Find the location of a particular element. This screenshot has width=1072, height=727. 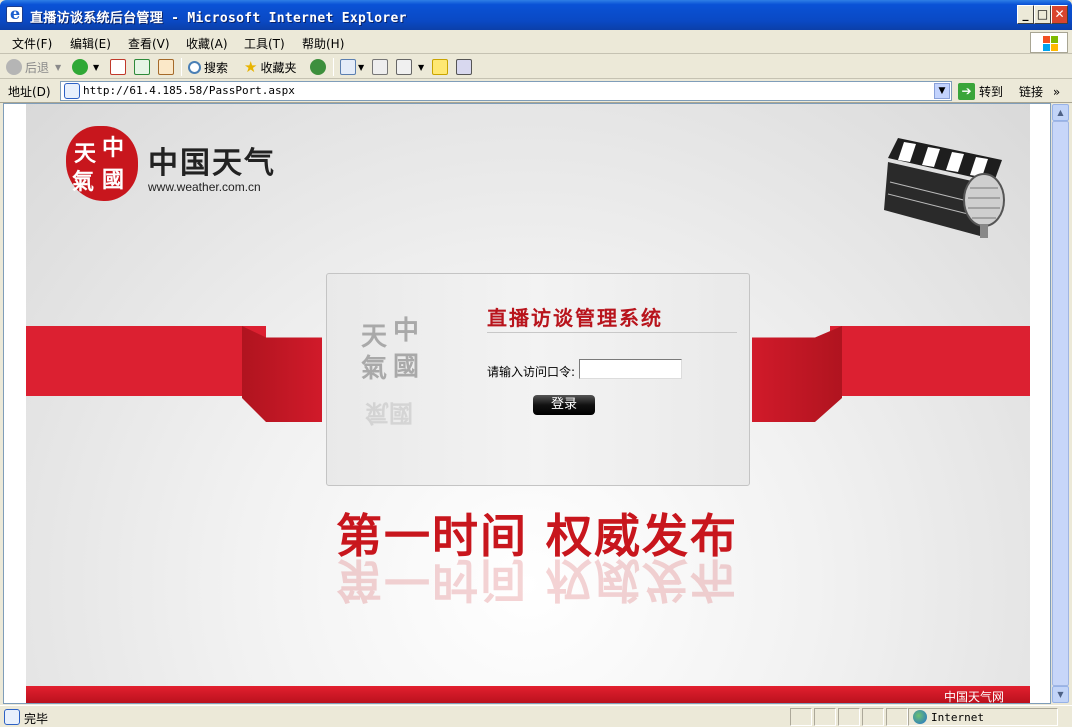

panel-title: 直播访谈管理系统 is located at coordinates (575, 318).